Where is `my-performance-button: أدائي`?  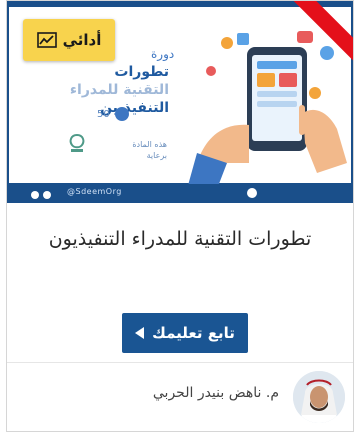 my-performance-button: أدائي is located at coordinates (69, 40).